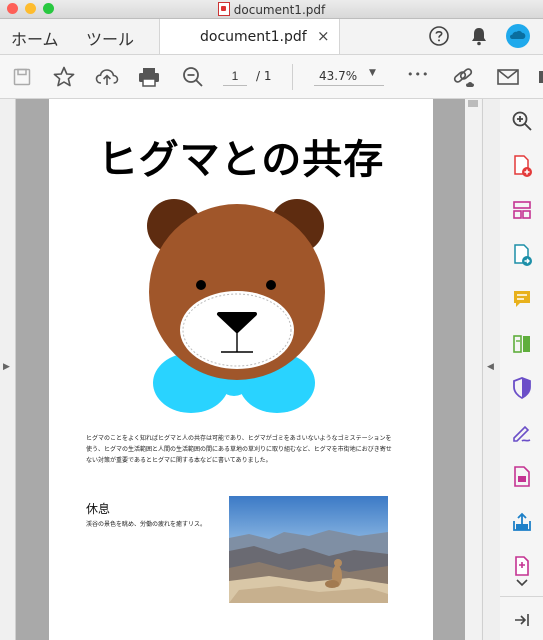  I want to click on create-pdf-button, so click(522, 166).